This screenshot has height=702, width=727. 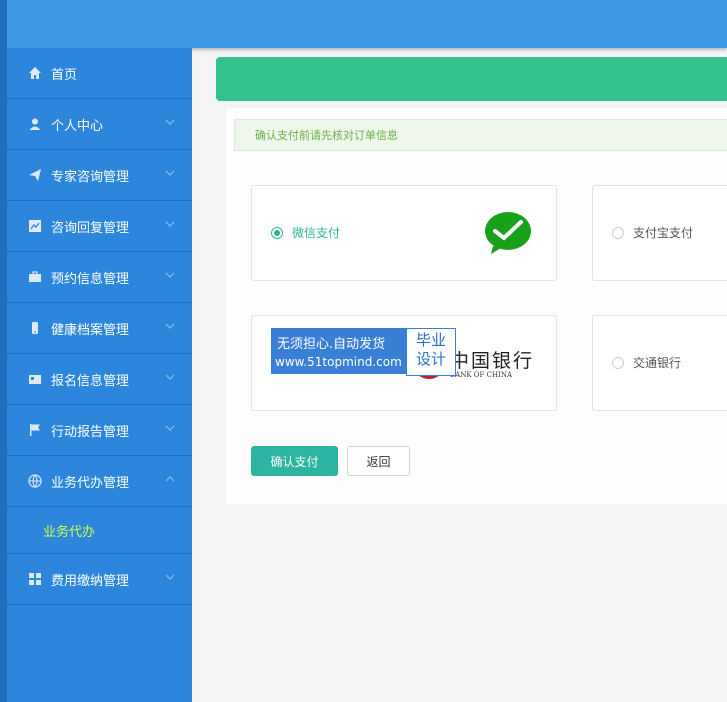 I want to click on watermark-left: 无须担心.自动发货 www.51topmind.com, so click(x=338, y=351).